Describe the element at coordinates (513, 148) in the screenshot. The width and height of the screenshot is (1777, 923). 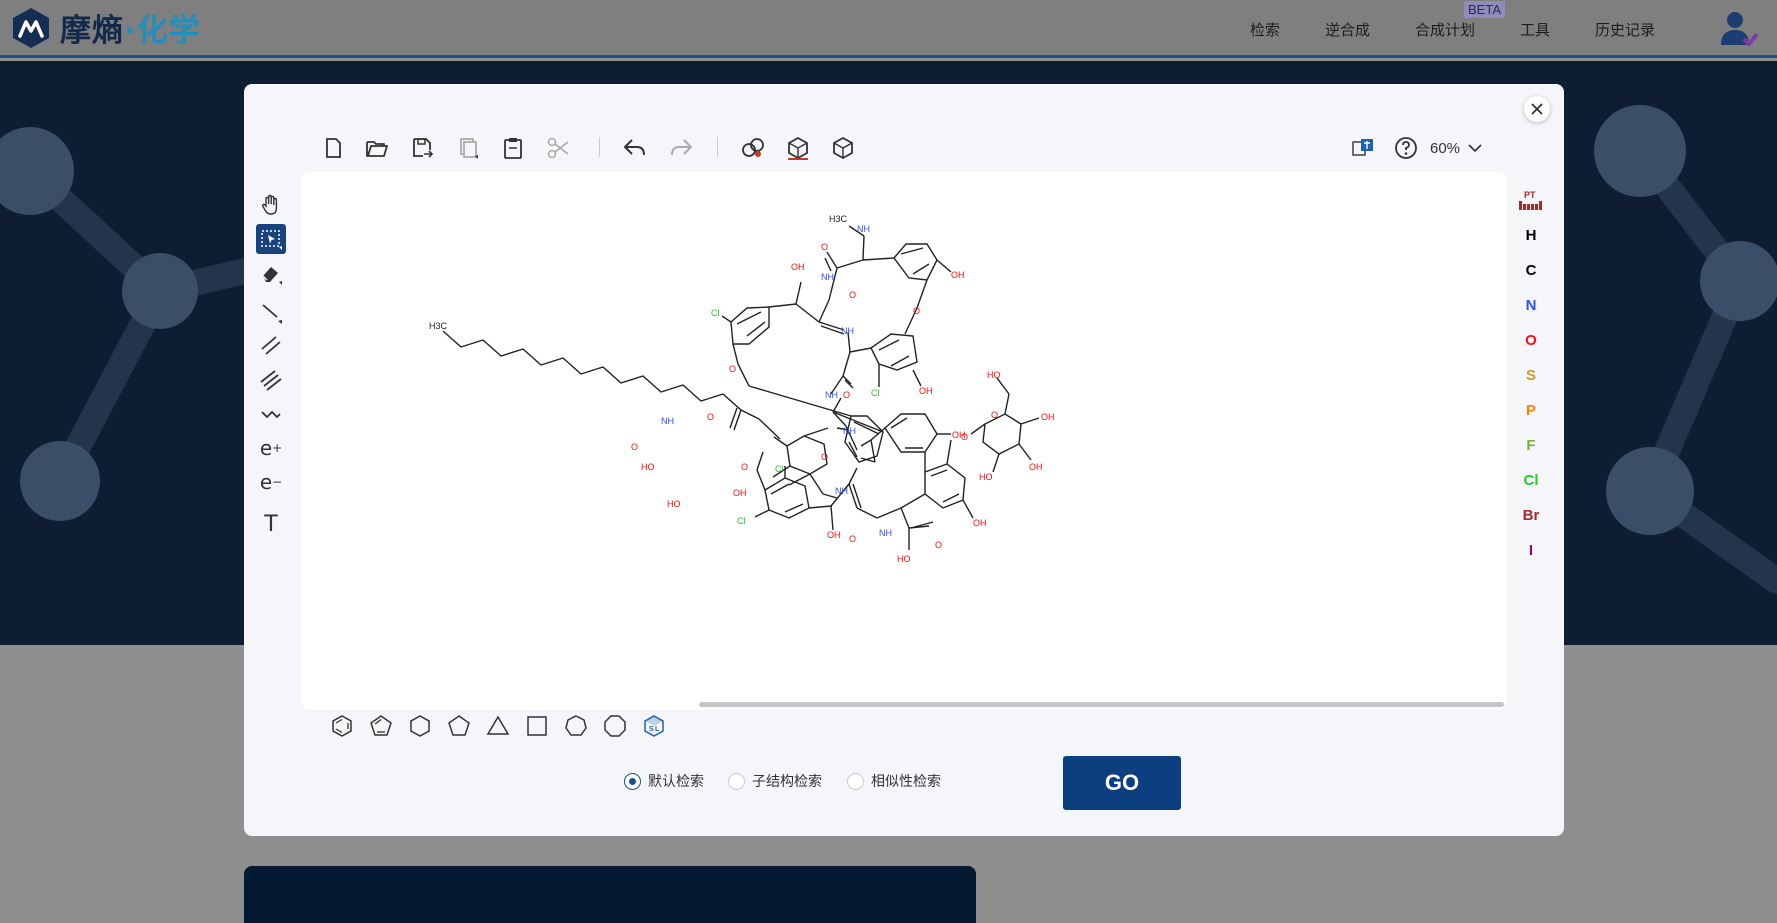
I see `paste-icon` at that location.